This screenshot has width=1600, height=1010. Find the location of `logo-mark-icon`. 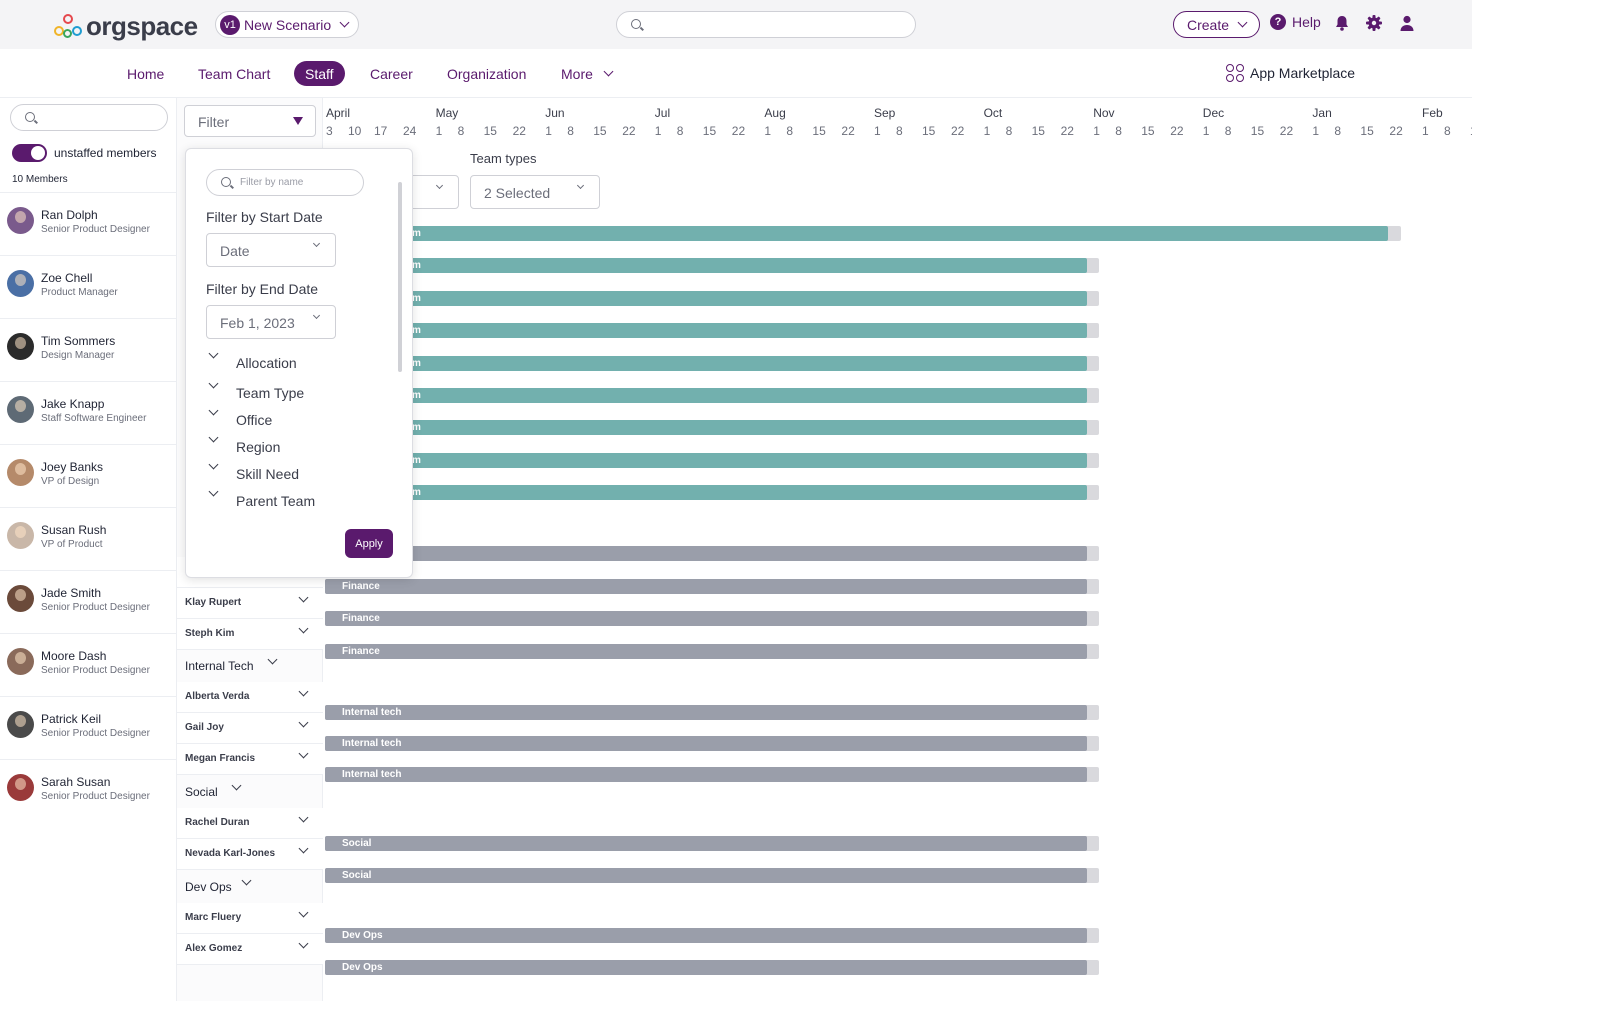

logo-mark-icon is located at coordinates (69, 26).